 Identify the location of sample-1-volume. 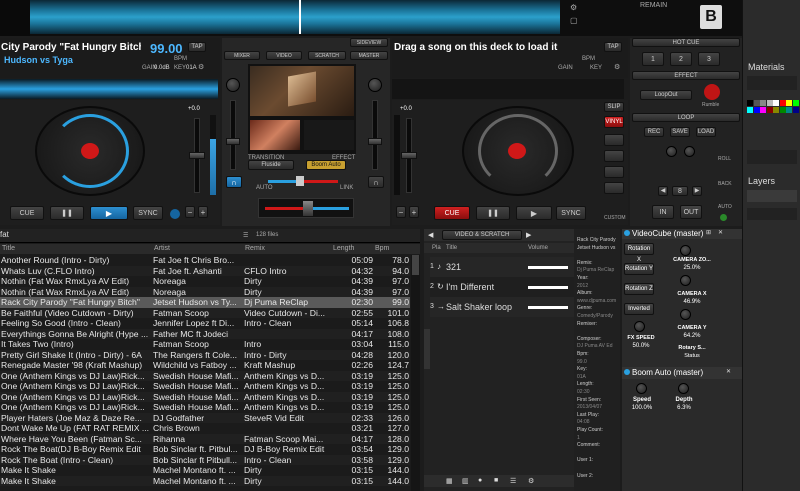
(548, 267).